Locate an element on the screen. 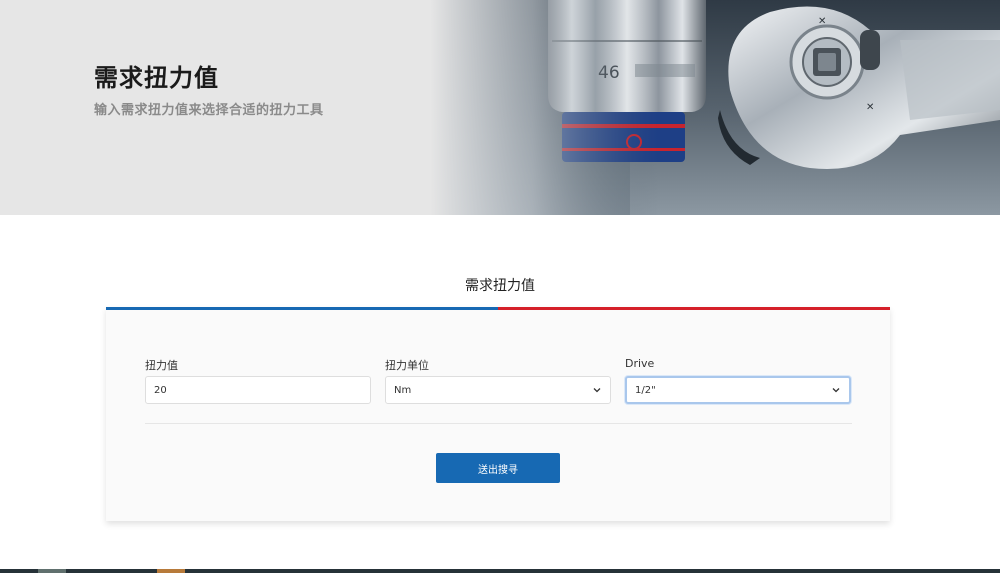 The height and width of the screenshot is (573, 1000). section-title: 需求扭力值 is located at coordinates (500, 286).